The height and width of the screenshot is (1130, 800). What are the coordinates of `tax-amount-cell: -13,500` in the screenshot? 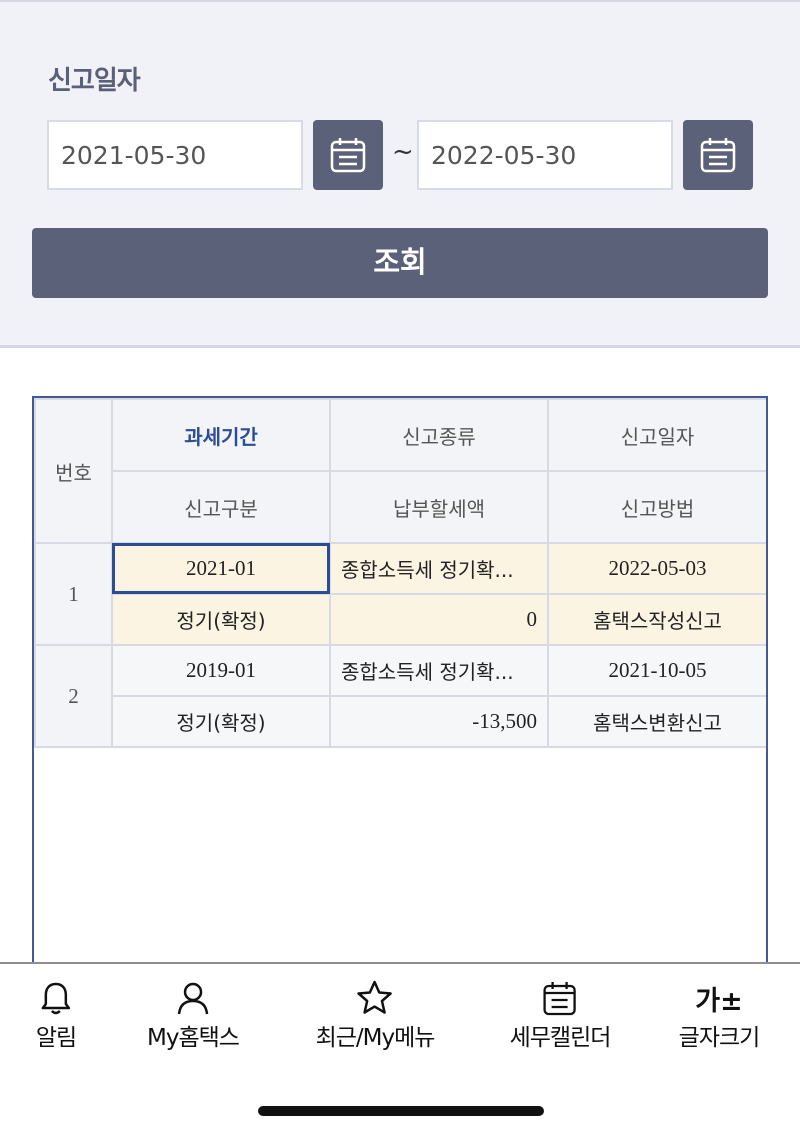 It's located at (439, 721).